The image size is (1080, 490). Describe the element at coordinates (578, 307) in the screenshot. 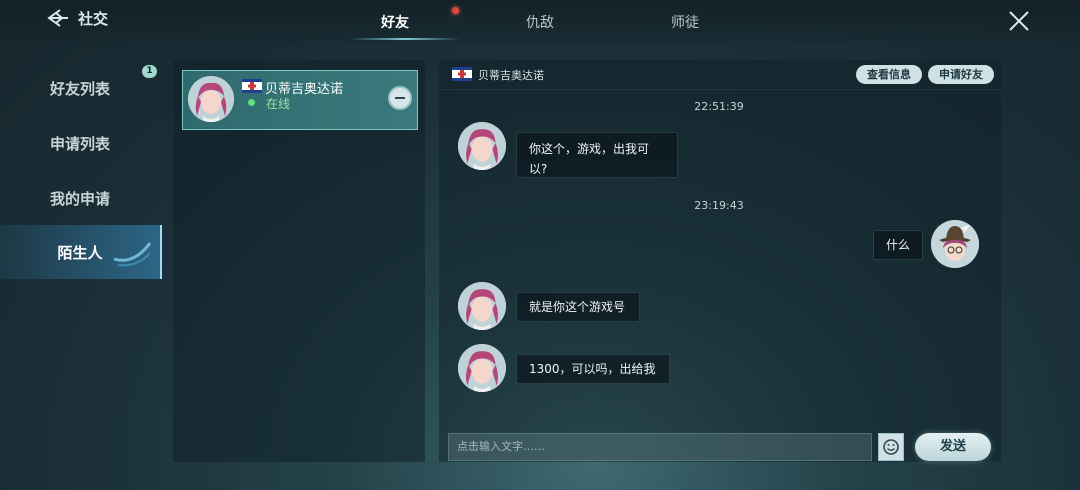

I see `message-bubble: 就是你这个游戏号` at that location.